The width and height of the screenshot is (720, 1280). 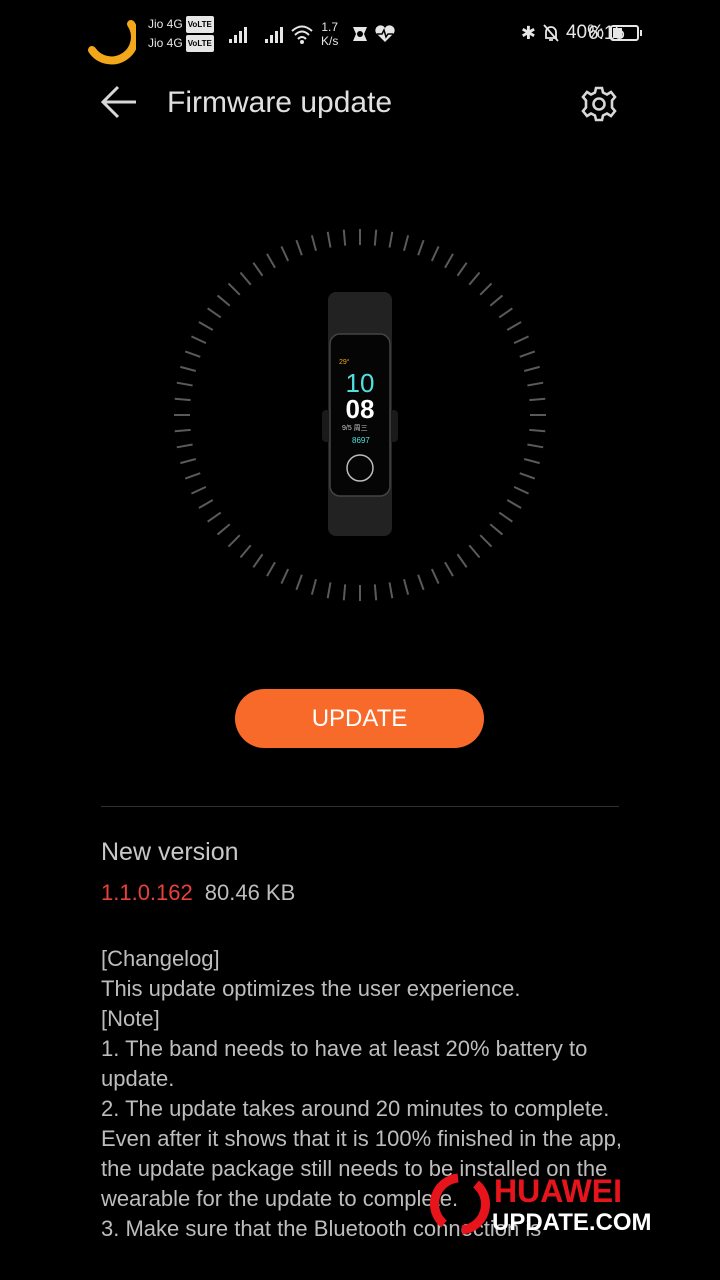 What do you see at coordinates (558, 1191) in the screenshot?
I see `svg-text: HUAWEI` at bounding box center [558, 1191].